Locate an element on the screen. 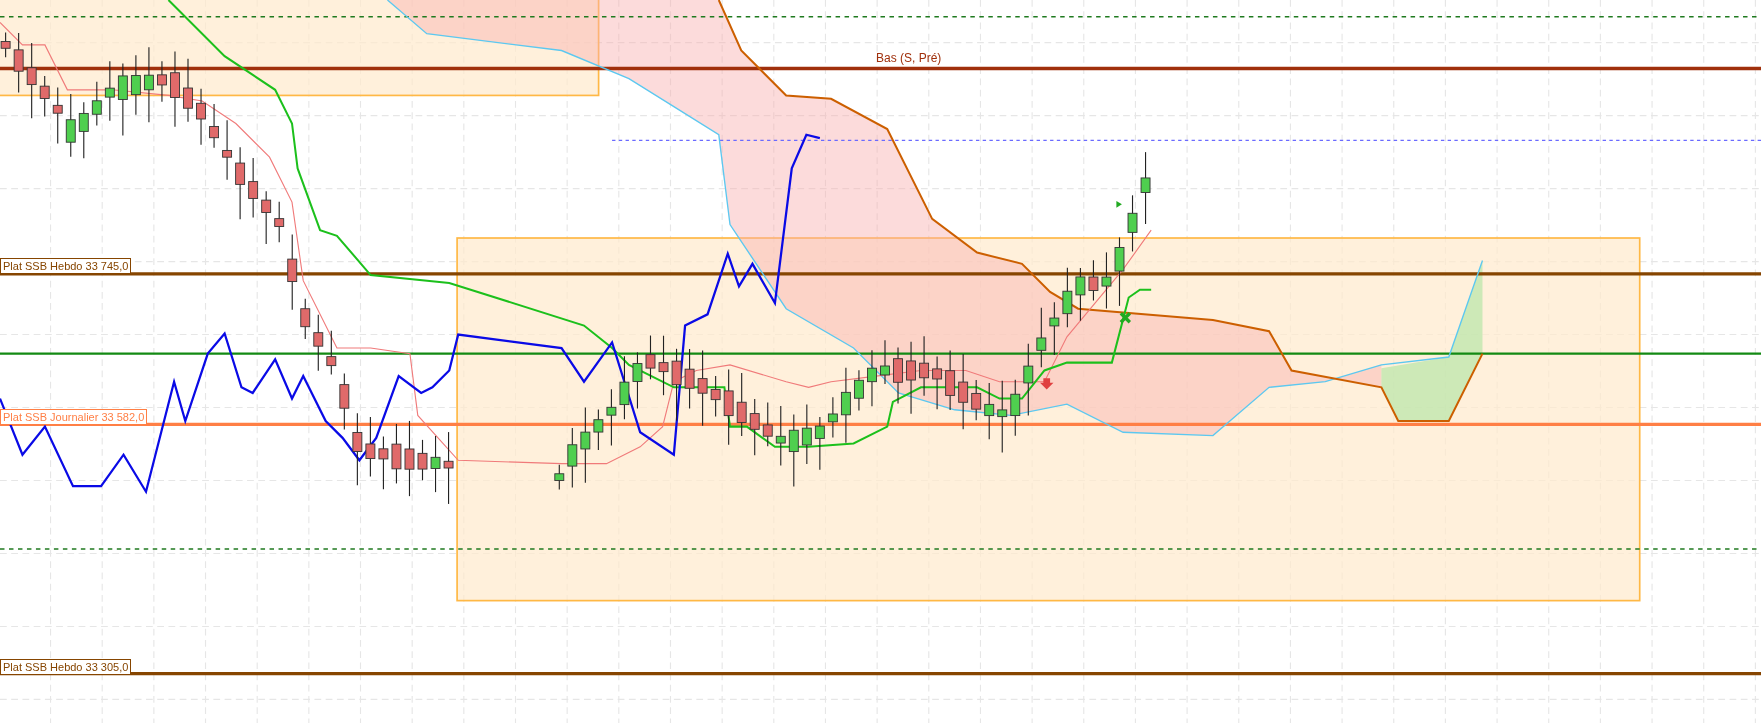 This screenshot has height=723, width=1761. level-label: Plat SSB Hebdo 33 305,0 is located at coordinates (66, 667).